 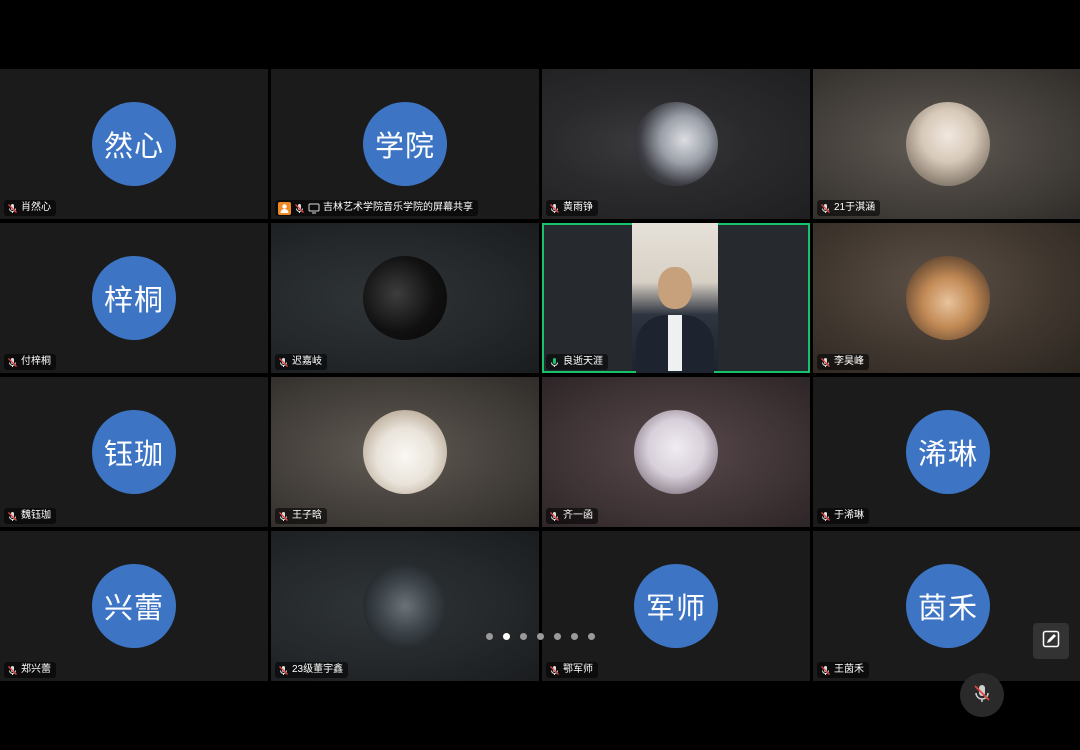 I want to click on participant-label: 王茵禾, so click(x=843, y=670).